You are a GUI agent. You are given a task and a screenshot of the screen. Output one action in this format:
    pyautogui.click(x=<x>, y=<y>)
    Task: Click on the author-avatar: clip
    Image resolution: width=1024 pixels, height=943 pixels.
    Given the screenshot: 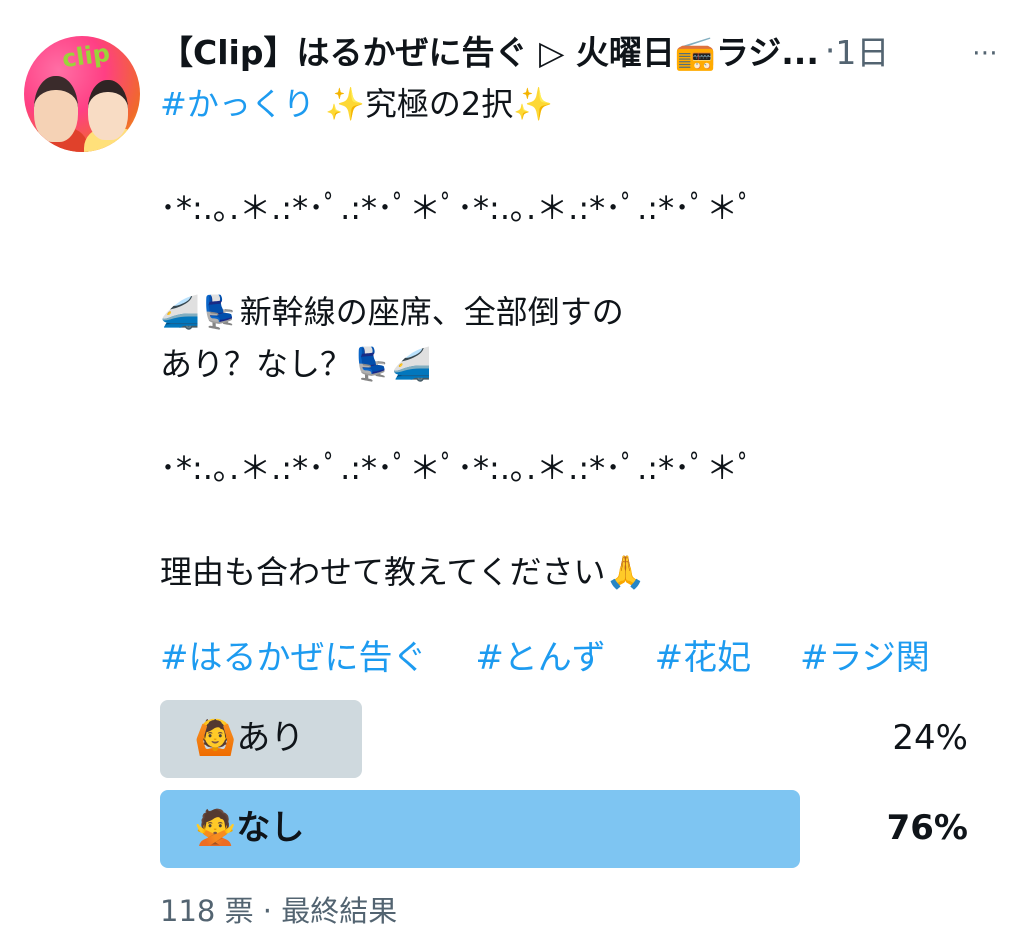 What is the action you would take?
    pyautogui.click(x=82, y=94)
    